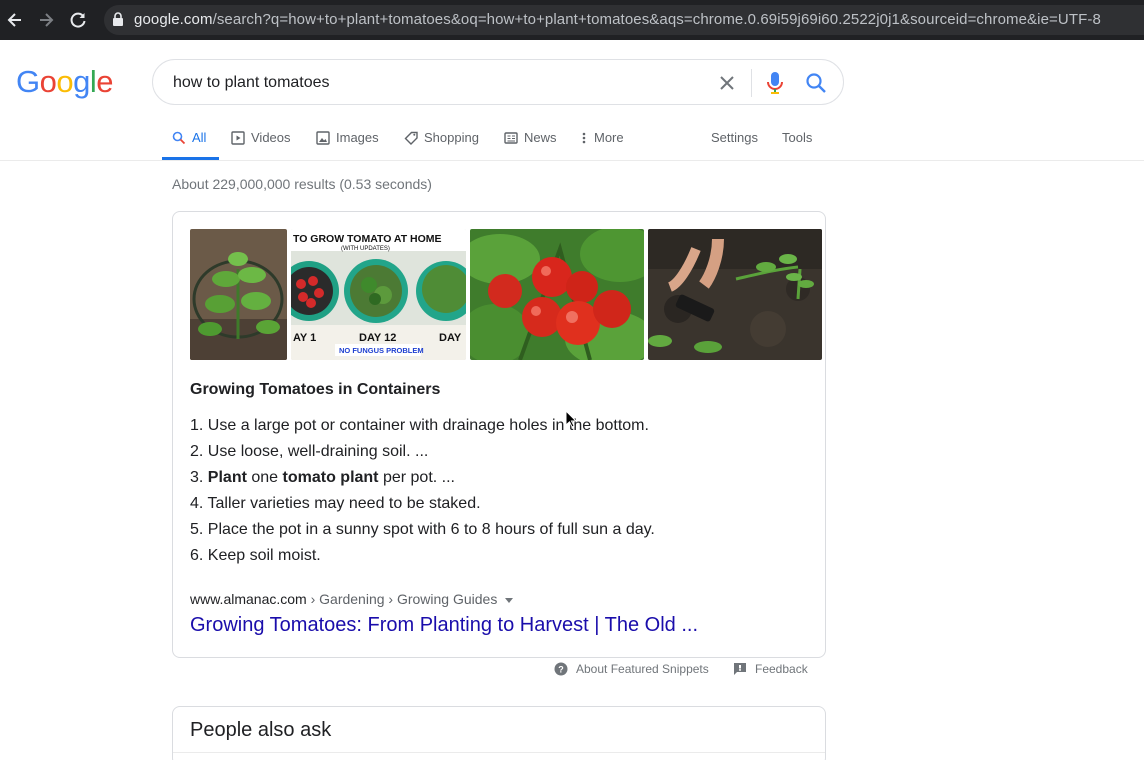 The image size is (1144, 760). Describe the element at coordinates (727, 83) in the screenshot. I see `clear-icon` at that location.